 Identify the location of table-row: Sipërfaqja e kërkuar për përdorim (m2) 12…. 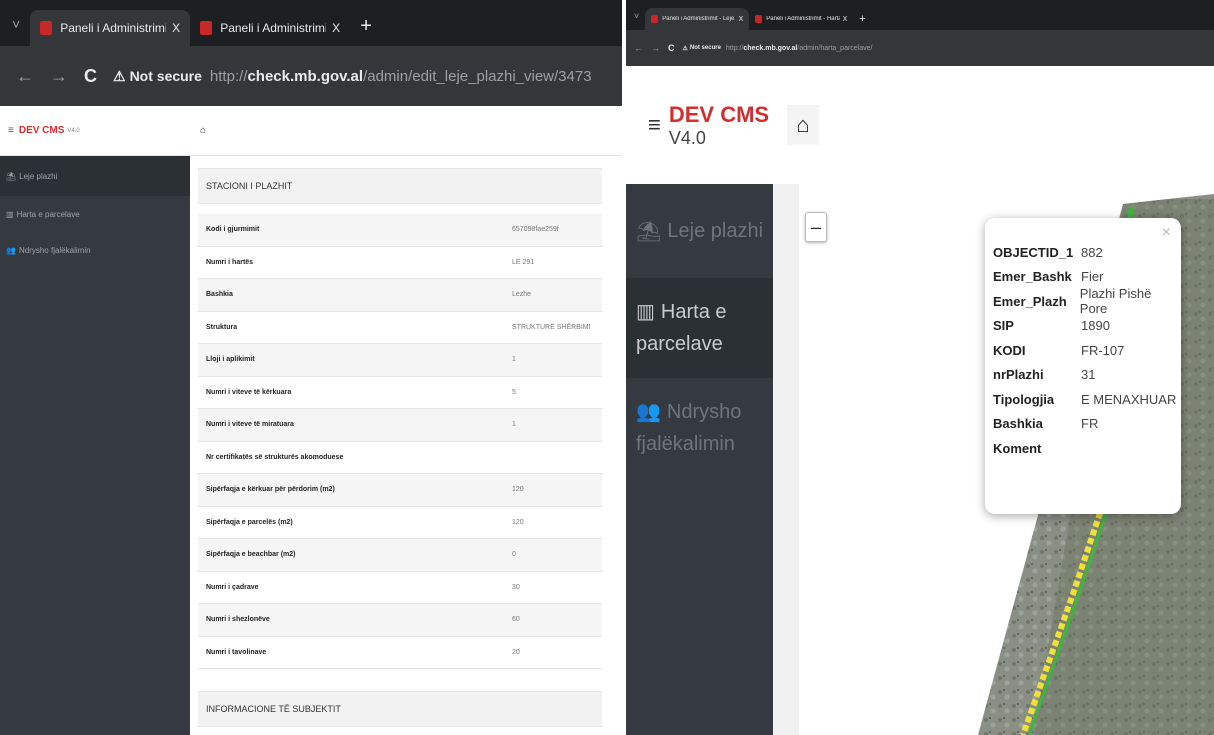
(400, 490).